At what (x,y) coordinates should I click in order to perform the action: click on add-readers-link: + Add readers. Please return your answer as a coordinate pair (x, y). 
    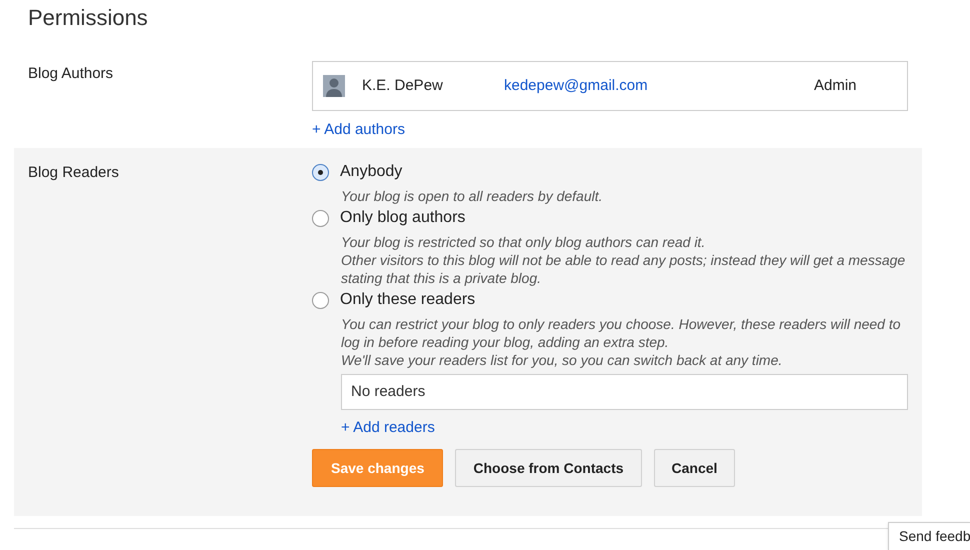
    Looking at the image, I should click on (388, 428).